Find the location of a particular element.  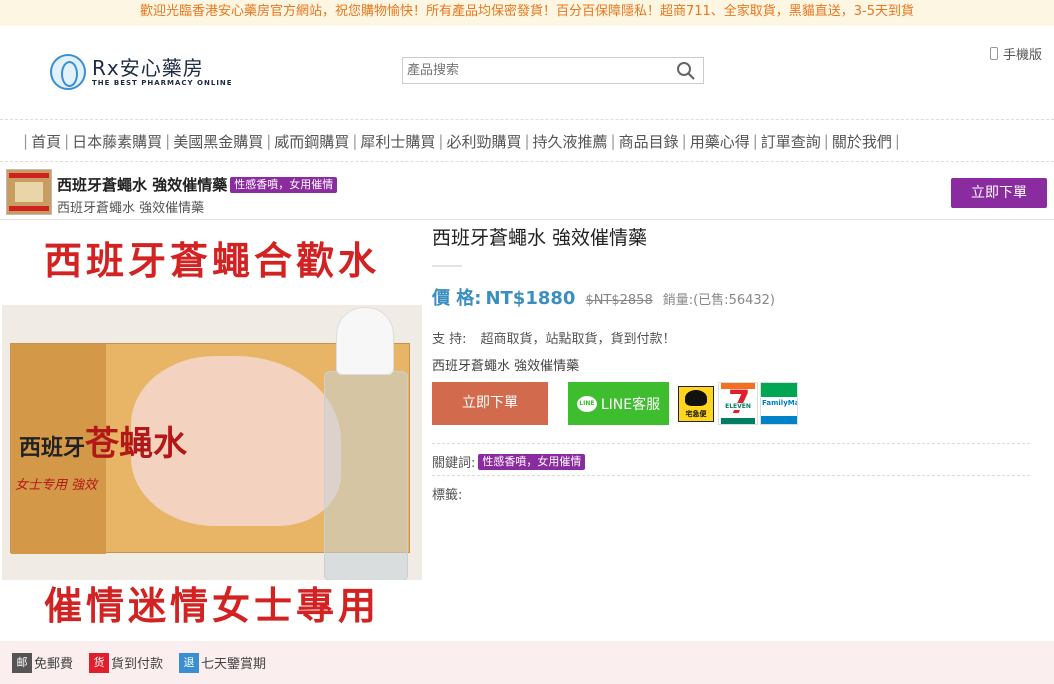

search-input is located at coordinates (533, 70).